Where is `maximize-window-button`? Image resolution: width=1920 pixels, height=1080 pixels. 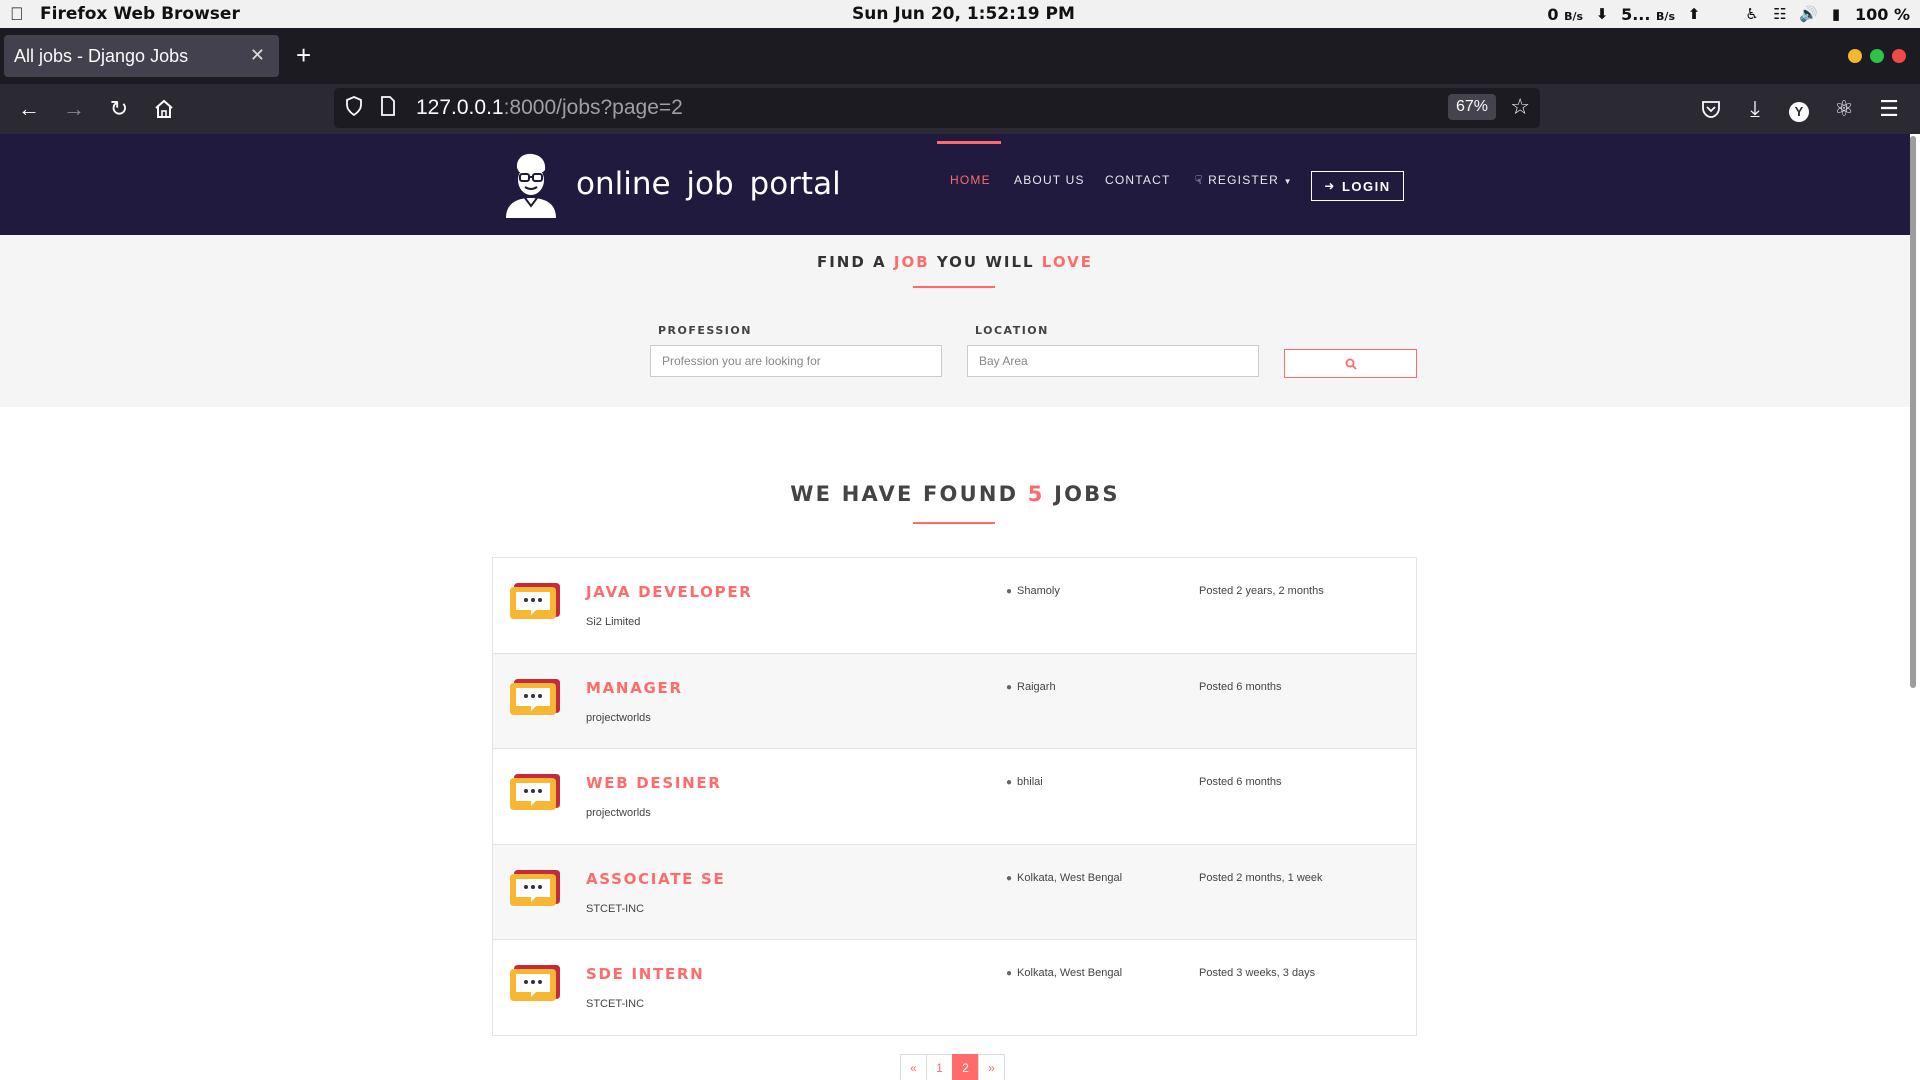
maximize-window-button is located at coordinates (1877, 56).